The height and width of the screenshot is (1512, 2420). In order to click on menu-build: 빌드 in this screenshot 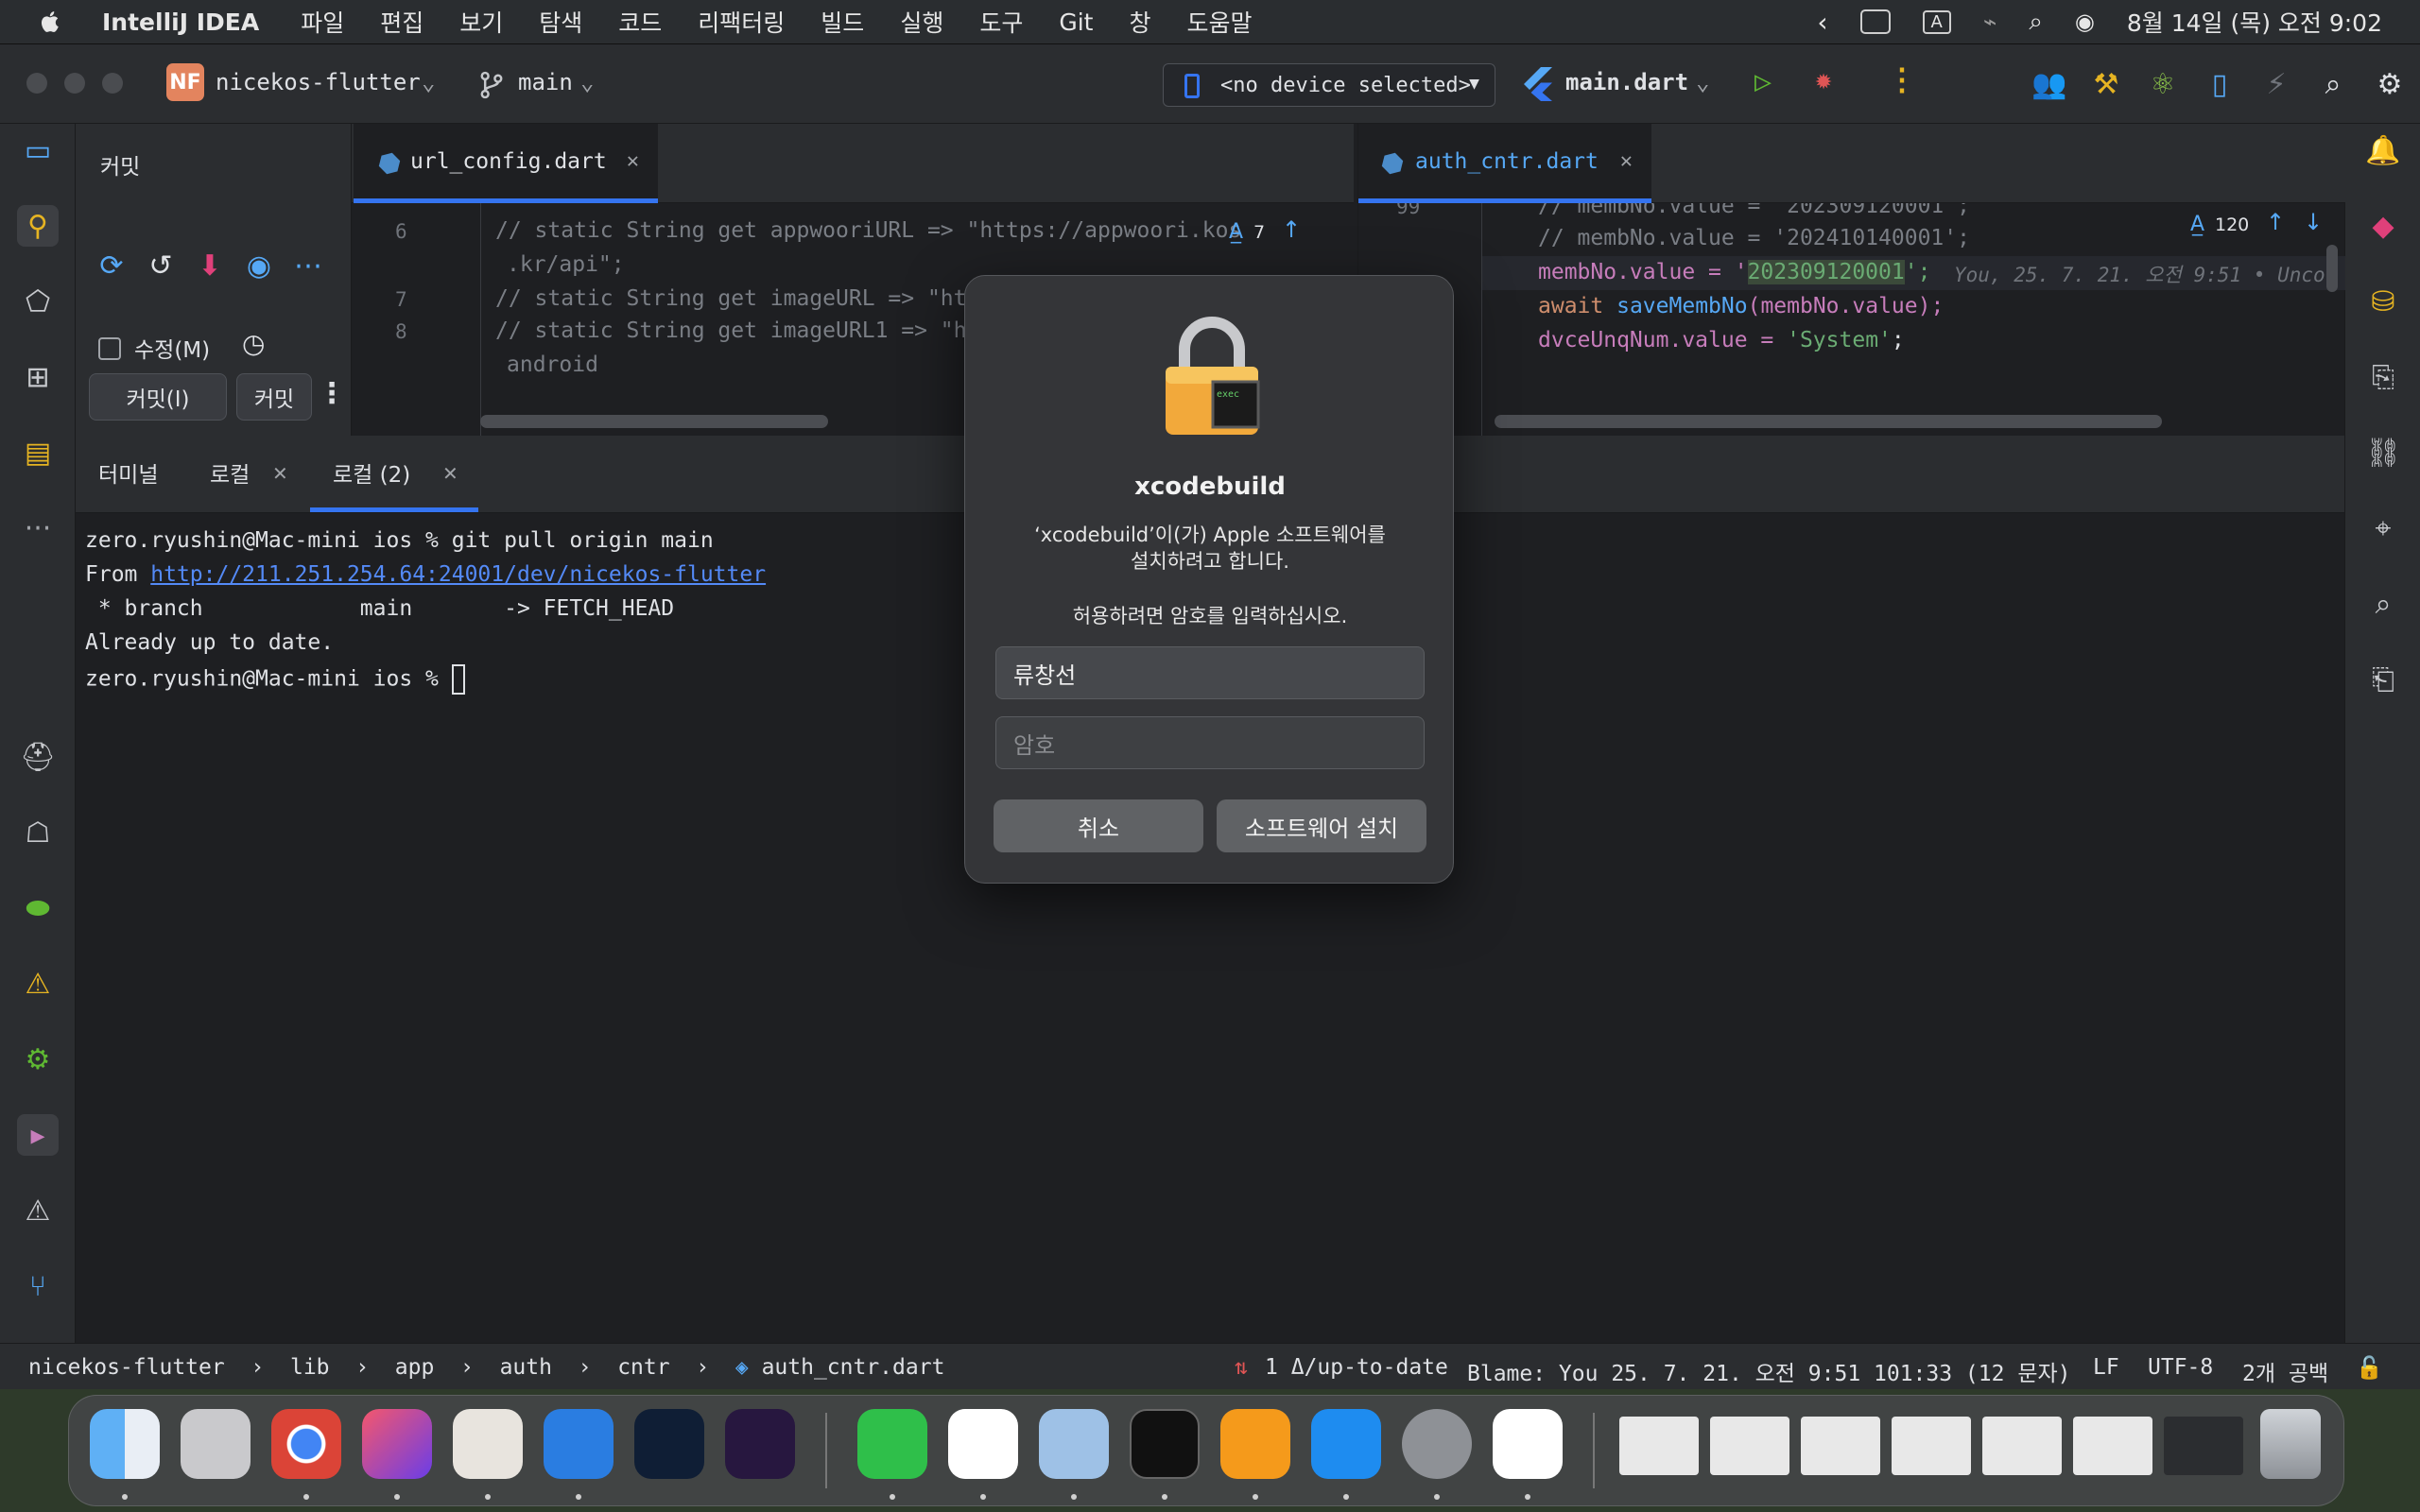, I will do `click(842, 22)`.